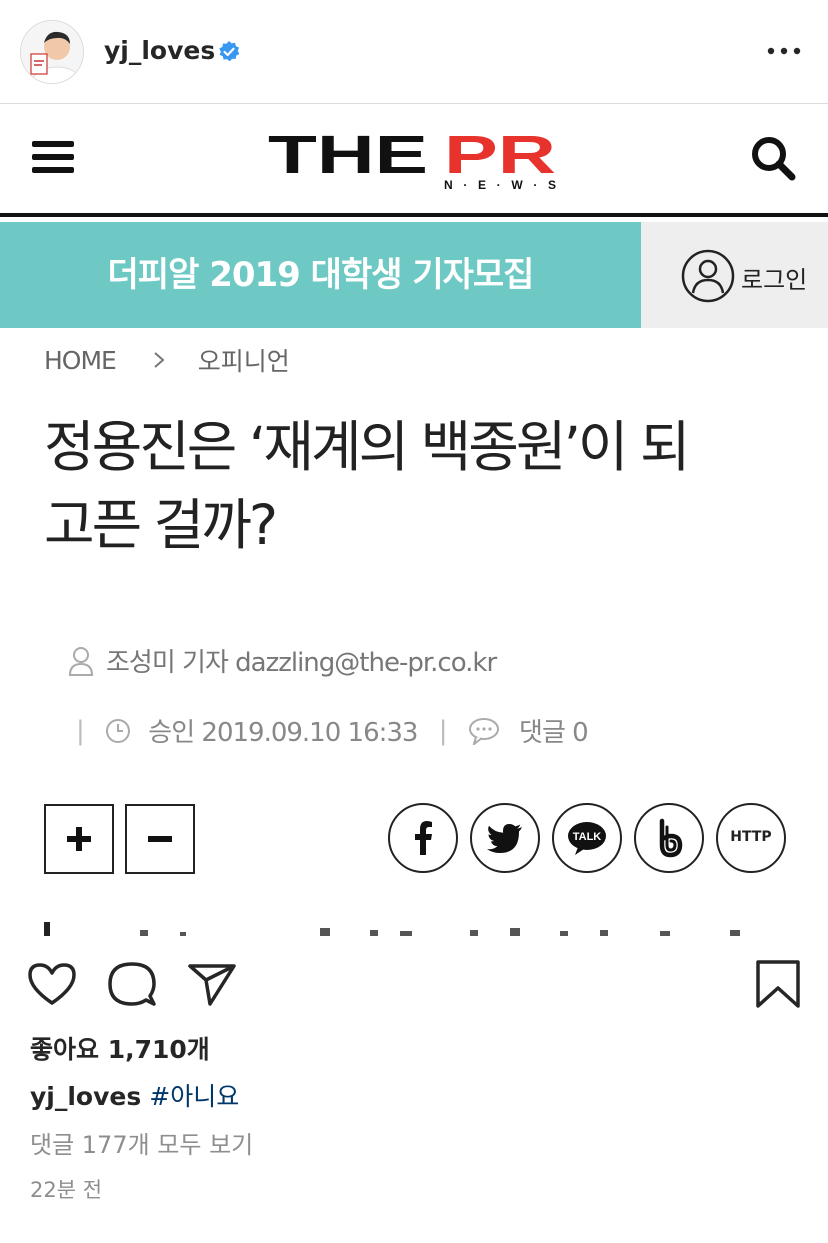  I want to click on byline-text: 조성미 기자 dazzling@the-pr.co.kr, so click(301, 663).